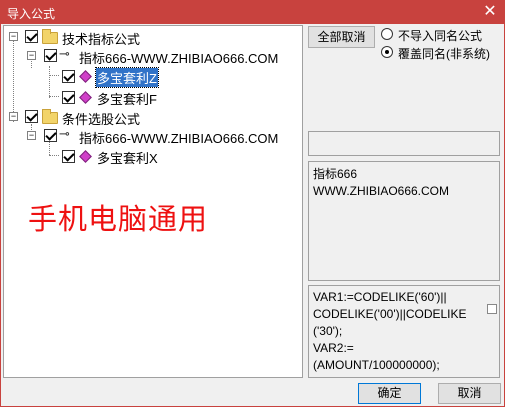  Describe the element at coordinates (469, 393) in the screenshot. I see `cancel-button: 取消` at that location.